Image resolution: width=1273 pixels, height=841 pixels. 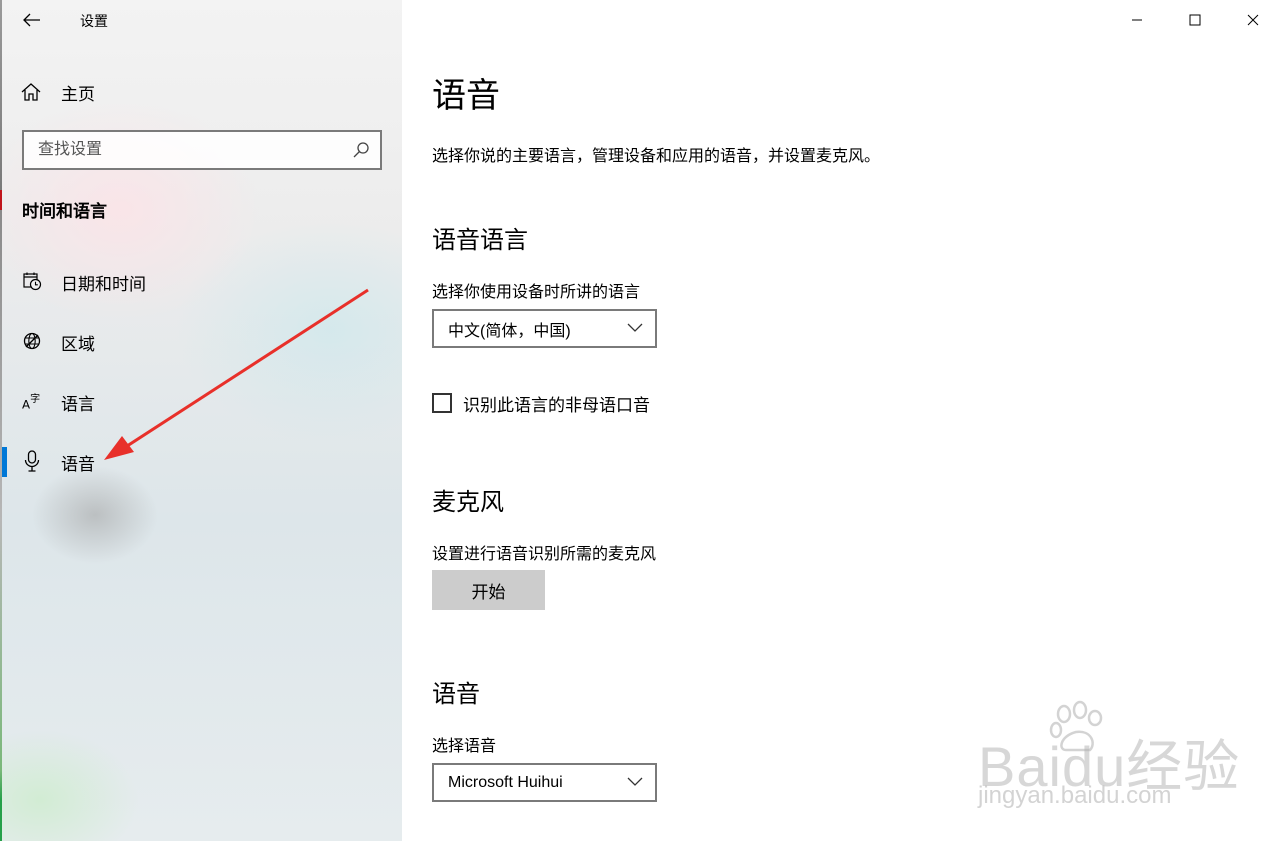 I want to click on calendar-clock-icon, so click(x=32, y=281).